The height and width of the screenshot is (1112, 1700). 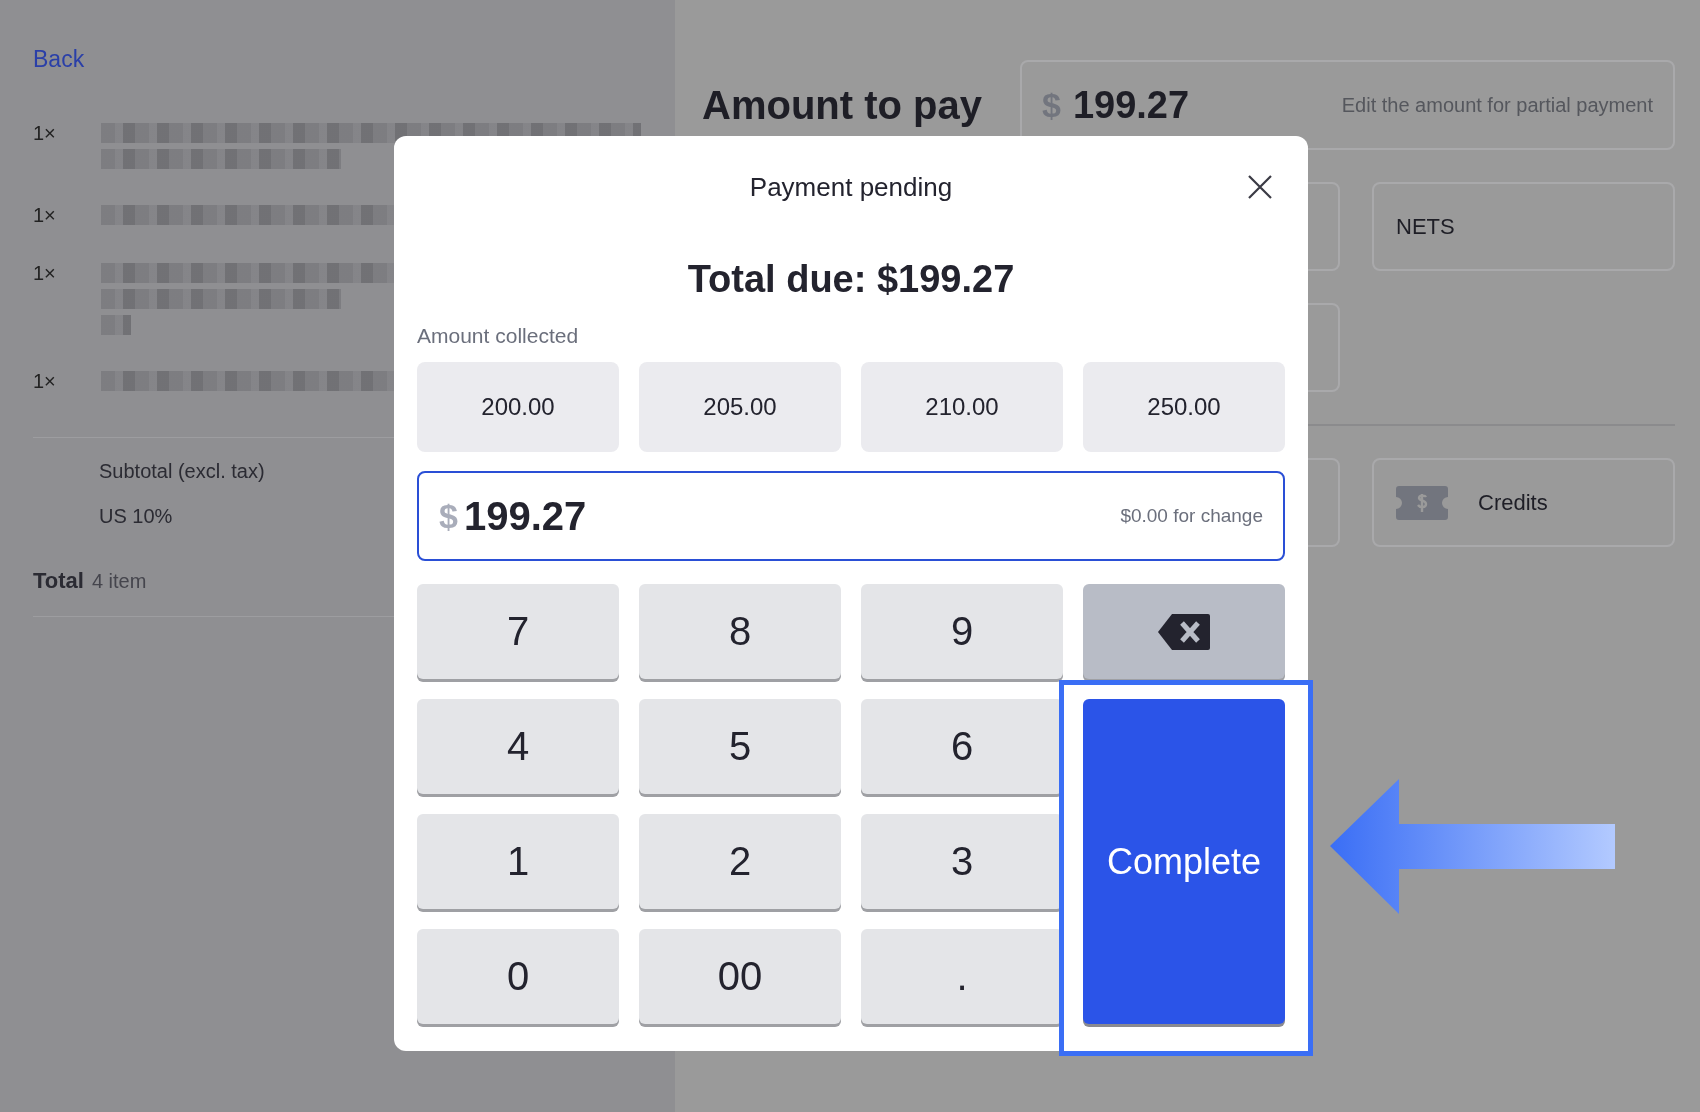 I want to click on subtotal-label: Subtotal (excl. tax), so click(x=182, y=471).